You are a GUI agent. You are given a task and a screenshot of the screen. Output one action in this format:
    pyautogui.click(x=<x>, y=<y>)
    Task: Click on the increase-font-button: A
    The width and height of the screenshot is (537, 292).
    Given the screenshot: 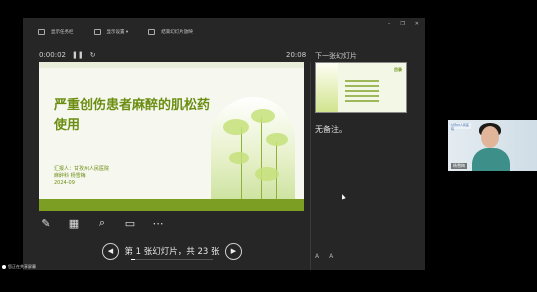 What is the action you would take?
    pyautogui.click(x=317, y=256)
    